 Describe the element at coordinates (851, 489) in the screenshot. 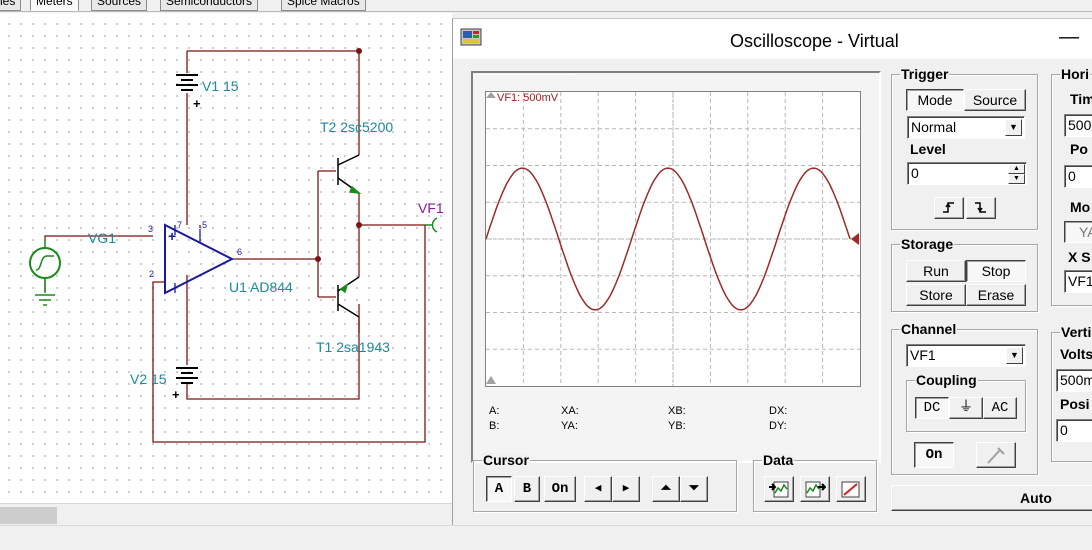

I see `data-plot-button` at that location.